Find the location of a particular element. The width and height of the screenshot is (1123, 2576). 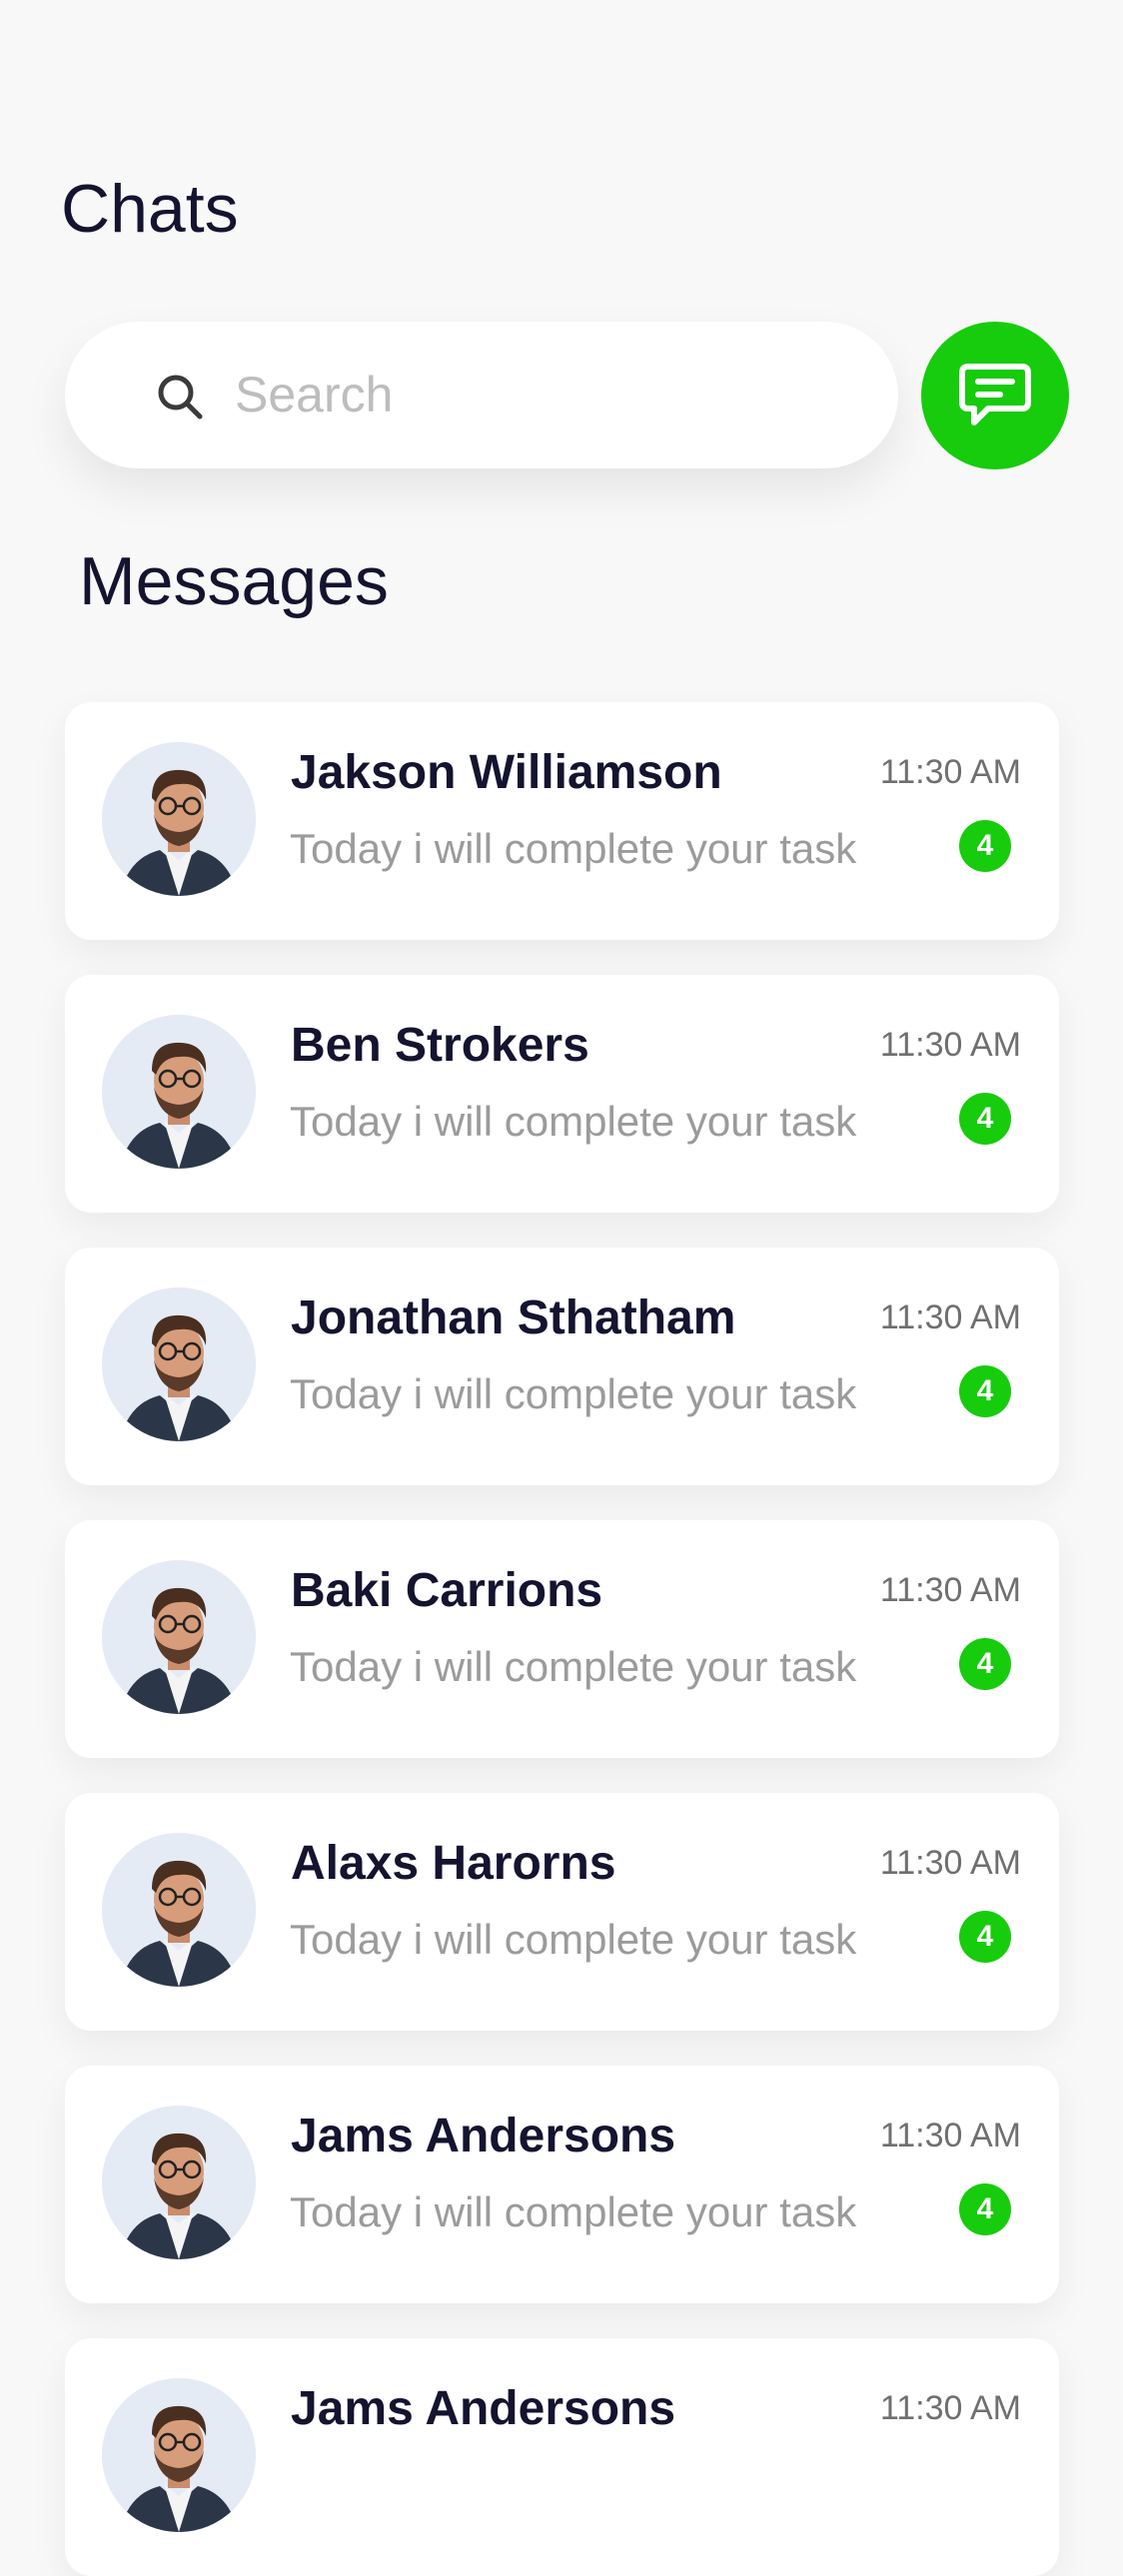

contact-name: Jonathan Sthatham is located at coordinates (513, 1318).